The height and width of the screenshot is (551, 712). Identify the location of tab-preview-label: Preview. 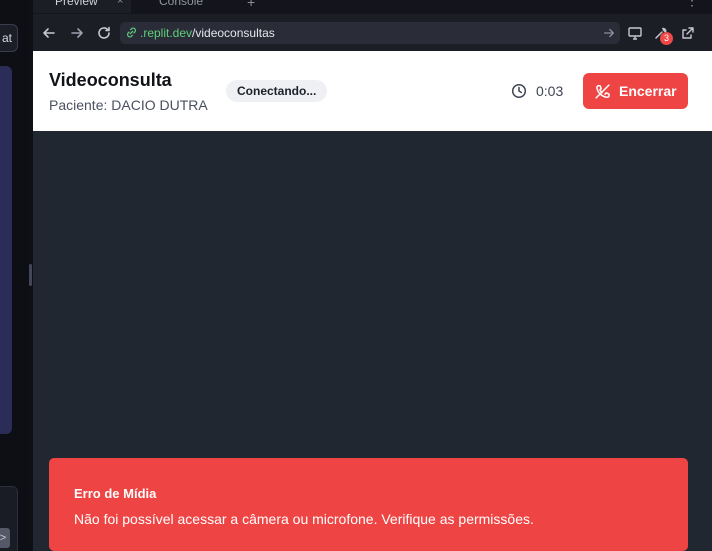
(76, 4).